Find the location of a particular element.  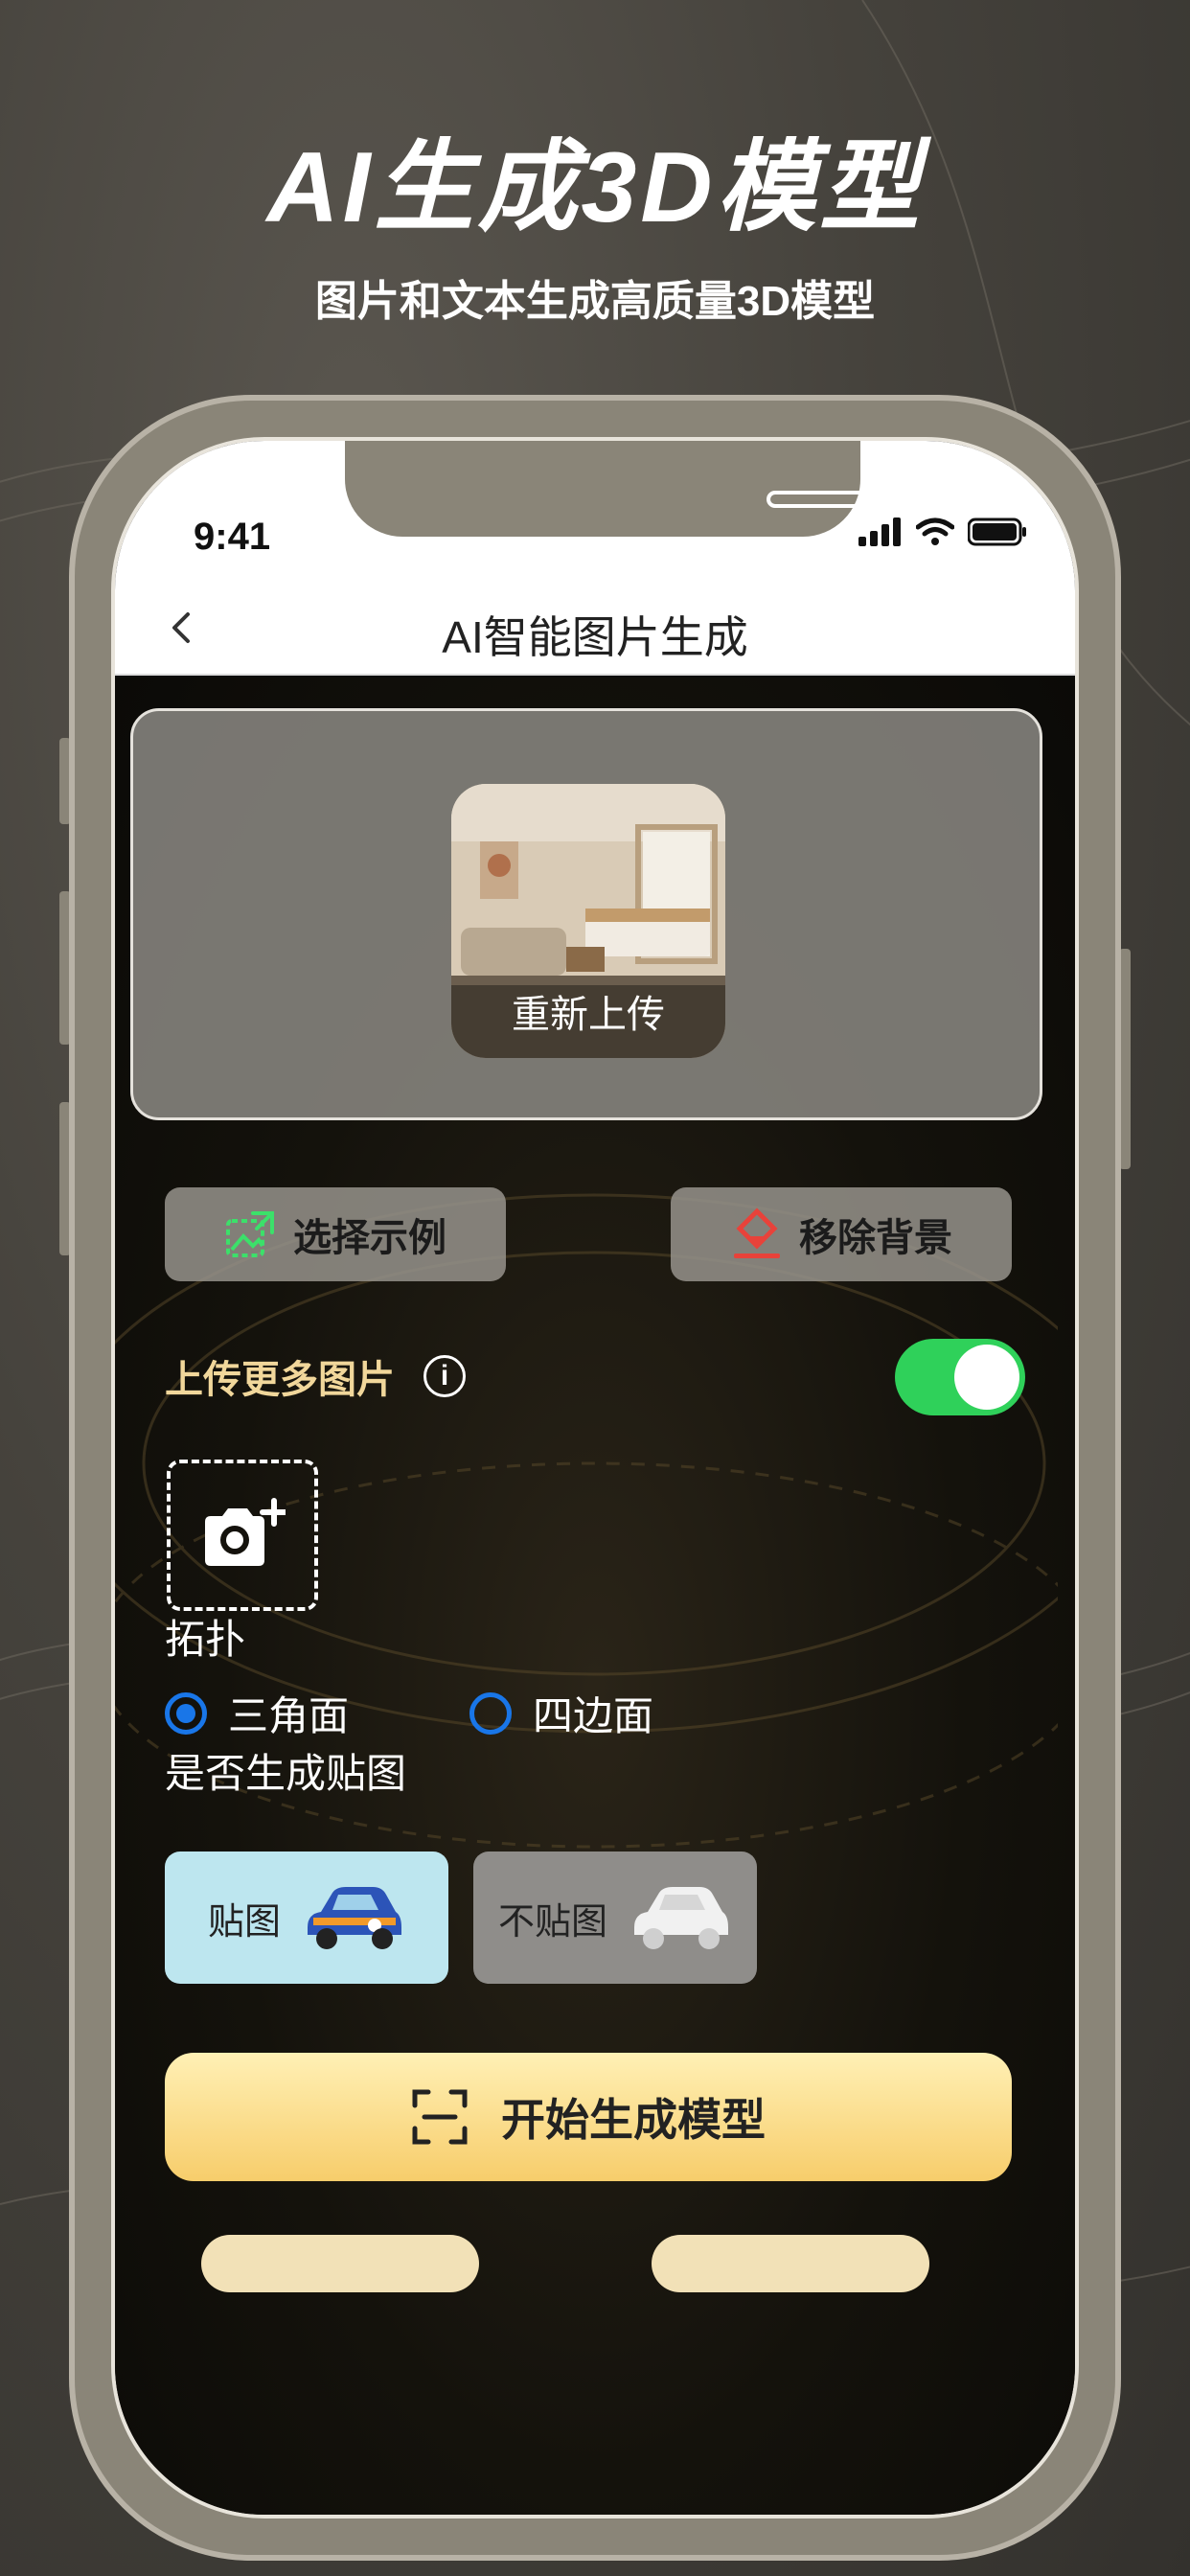

topology-option-label: 三角面 is located at coordinates (289, 1715).